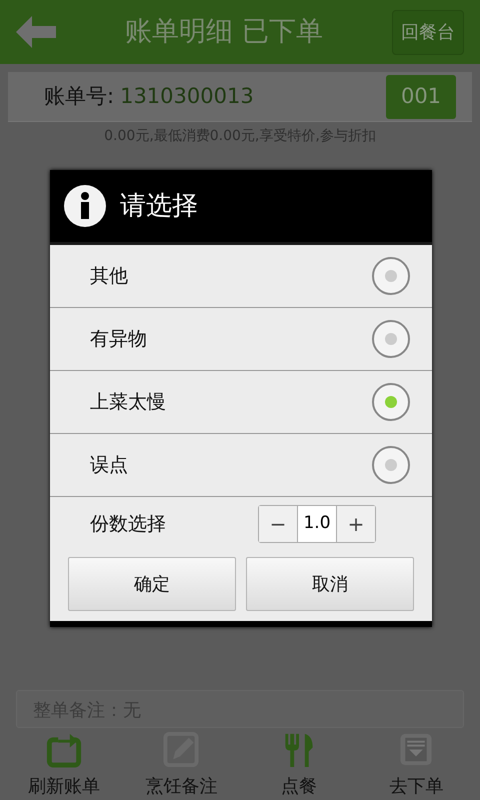 The image size is (480, 800). Describe the element at coordinates (152, 584) in the screenshot. I see `confirm-button: 确定` at that location.